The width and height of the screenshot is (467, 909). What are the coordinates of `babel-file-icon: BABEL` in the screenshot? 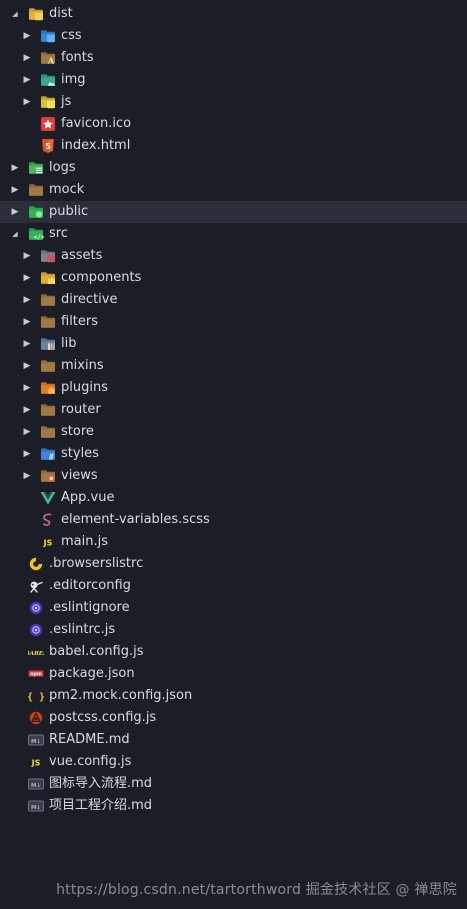 It's located at (36, 652).